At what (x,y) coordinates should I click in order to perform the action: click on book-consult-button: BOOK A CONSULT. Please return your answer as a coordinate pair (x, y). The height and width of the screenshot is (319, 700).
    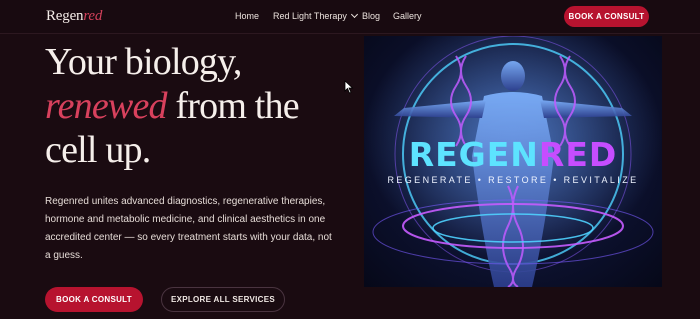
    Looking at the image, I should click on (606, 16).